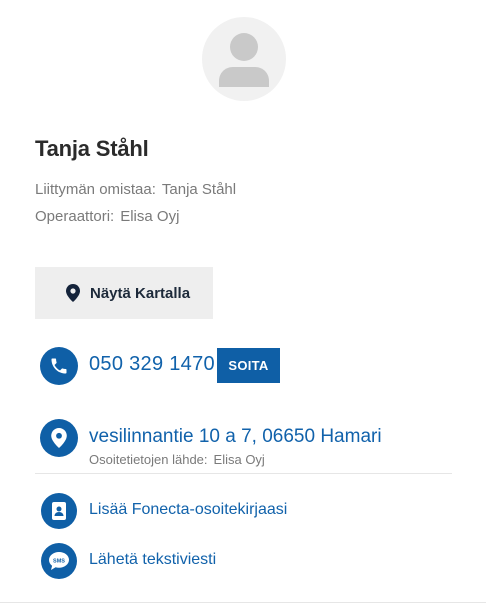  Describe the element at coordinates (152, 560) in the screenshot. I see `send-sms-link: Lähetä tekstiviesti` at that location.